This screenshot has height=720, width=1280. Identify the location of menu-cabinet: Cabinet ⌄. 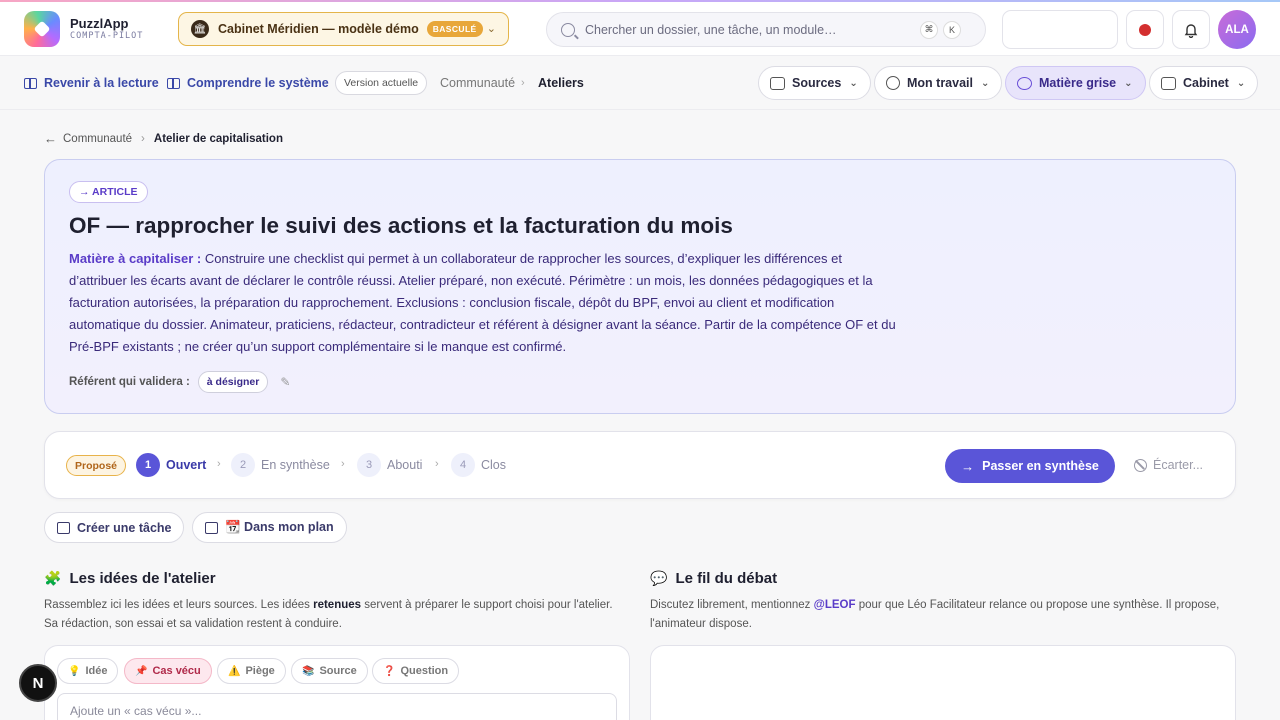
(1204, 83).